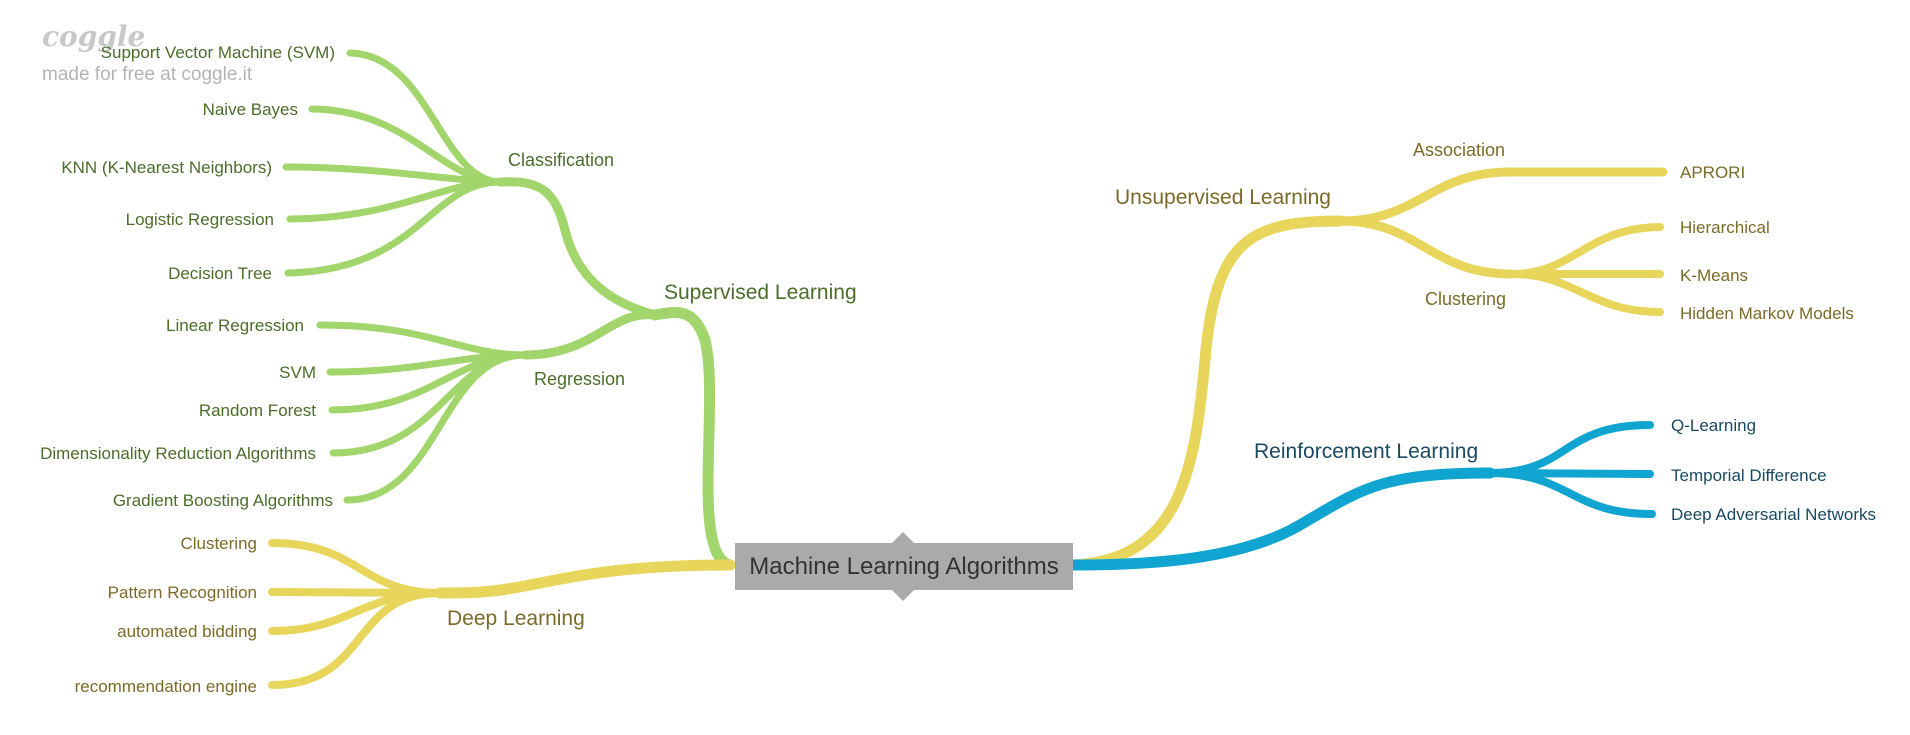 The width and height of the screenshot is (1910, 735). Describe the element at coordinates (356, 639) in the screenshot. I see `branch-deep-reco` at that location.